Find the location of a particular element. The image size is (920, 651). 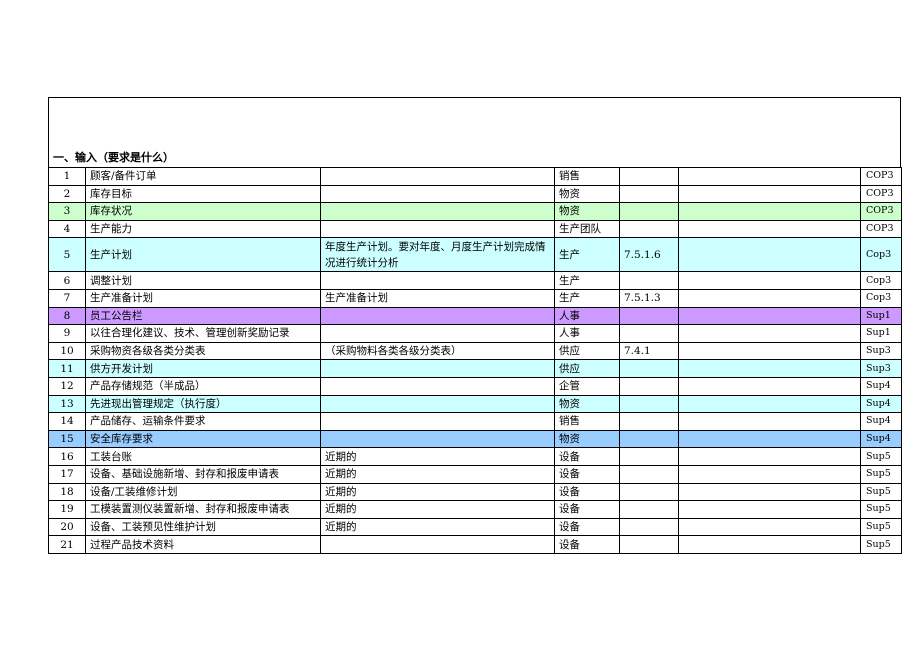

row-code: Sup3 is located at coordinates (881, 351).